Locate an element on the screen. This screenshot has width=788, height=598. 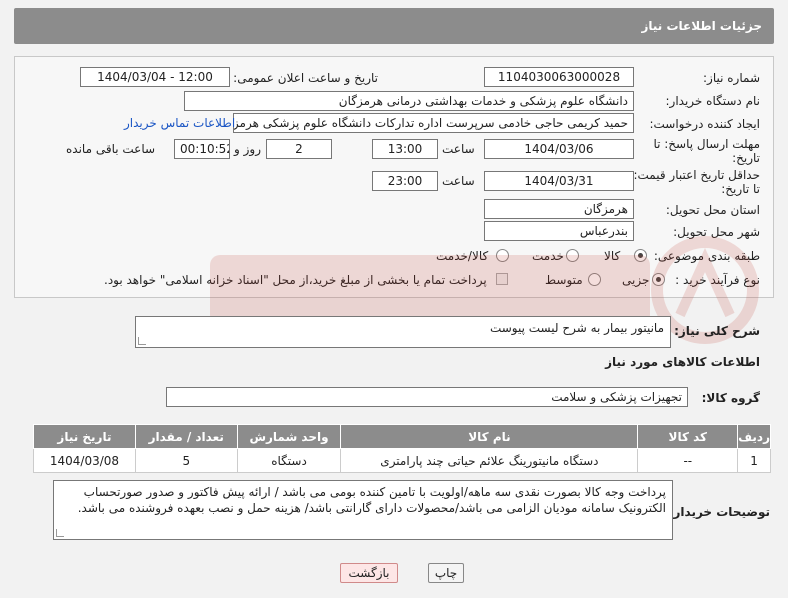
validity-label-date: تا تاریخ: is located at coordinates (740, 189).